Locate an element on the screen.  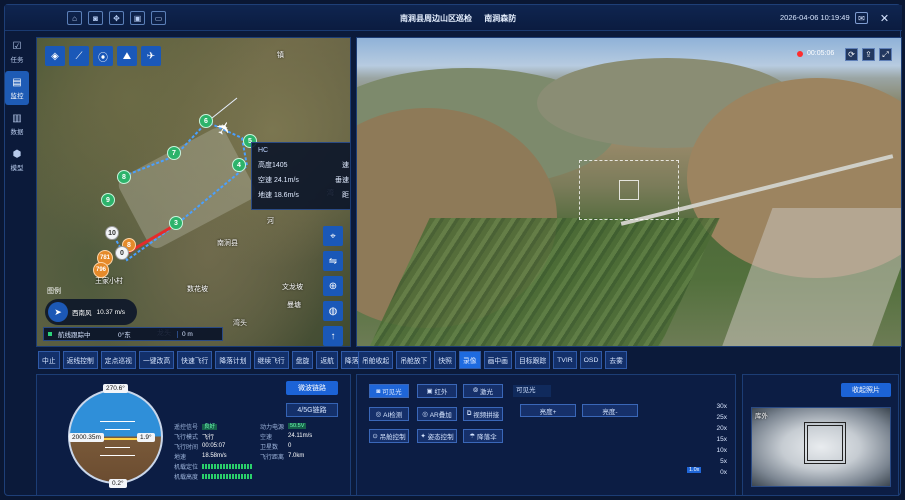
nav-item-monitor: ▤ 监控 is located at coordinates (17, 88).